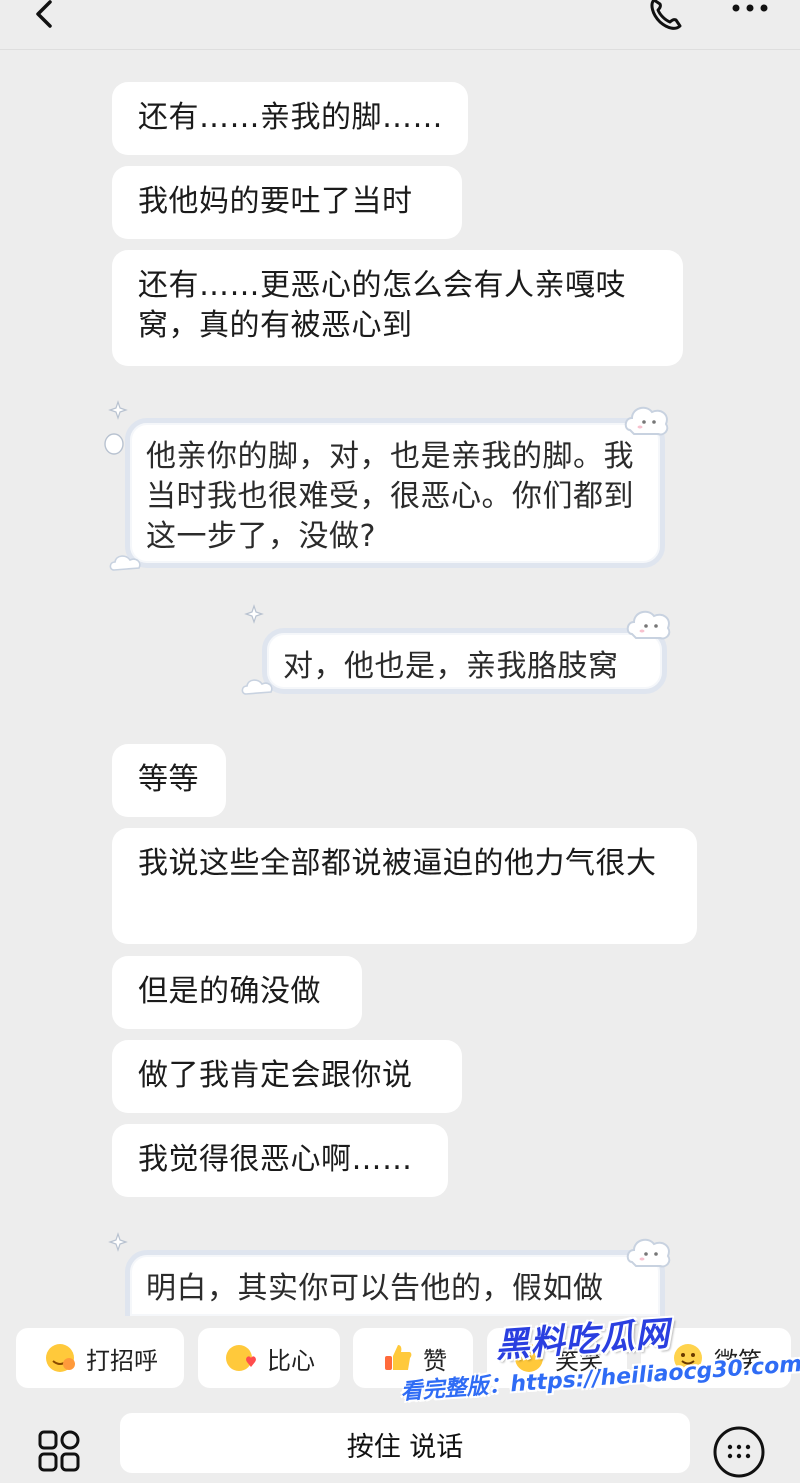 This screenshot has height=1483, width=800. I want to click on quick-reply-wave: 打招呼, so click(100, 1358).